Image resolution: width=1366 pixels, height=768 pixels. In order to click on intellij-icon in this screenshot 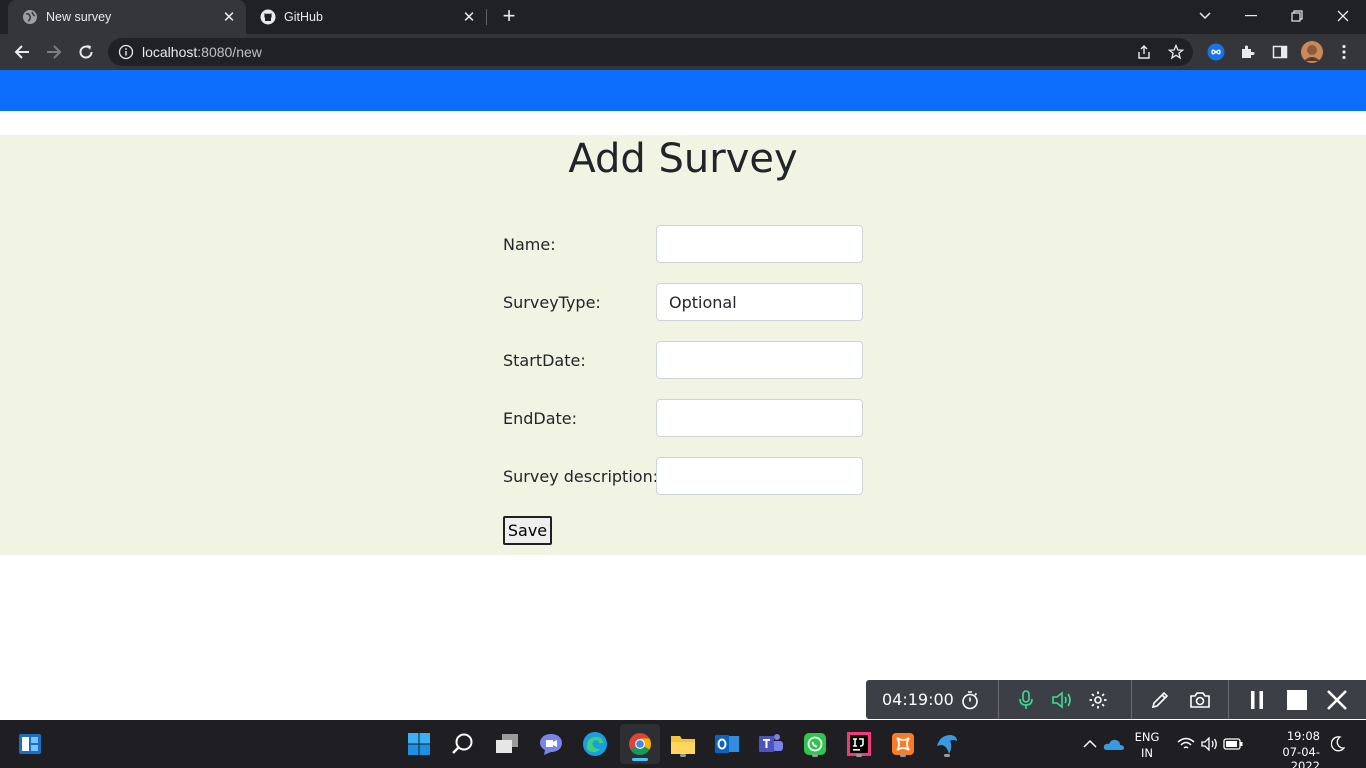, I will do `click(859, 744)`.